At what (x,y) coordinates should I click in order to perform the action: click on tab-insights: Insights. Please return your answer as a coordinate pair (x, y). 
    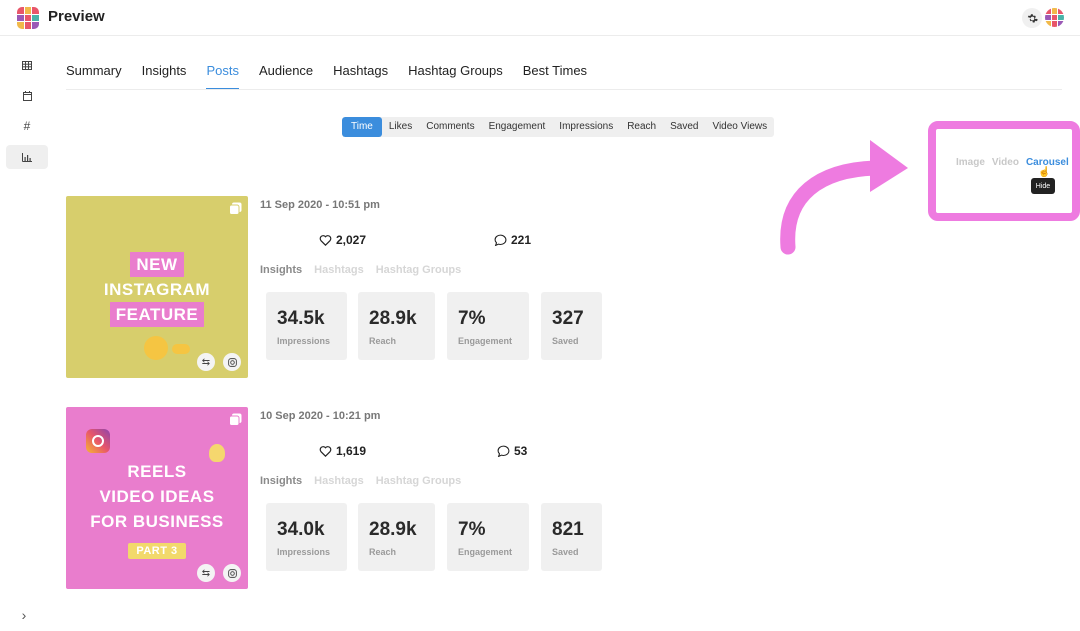
    Looking at the image, I should click on (164, 74).